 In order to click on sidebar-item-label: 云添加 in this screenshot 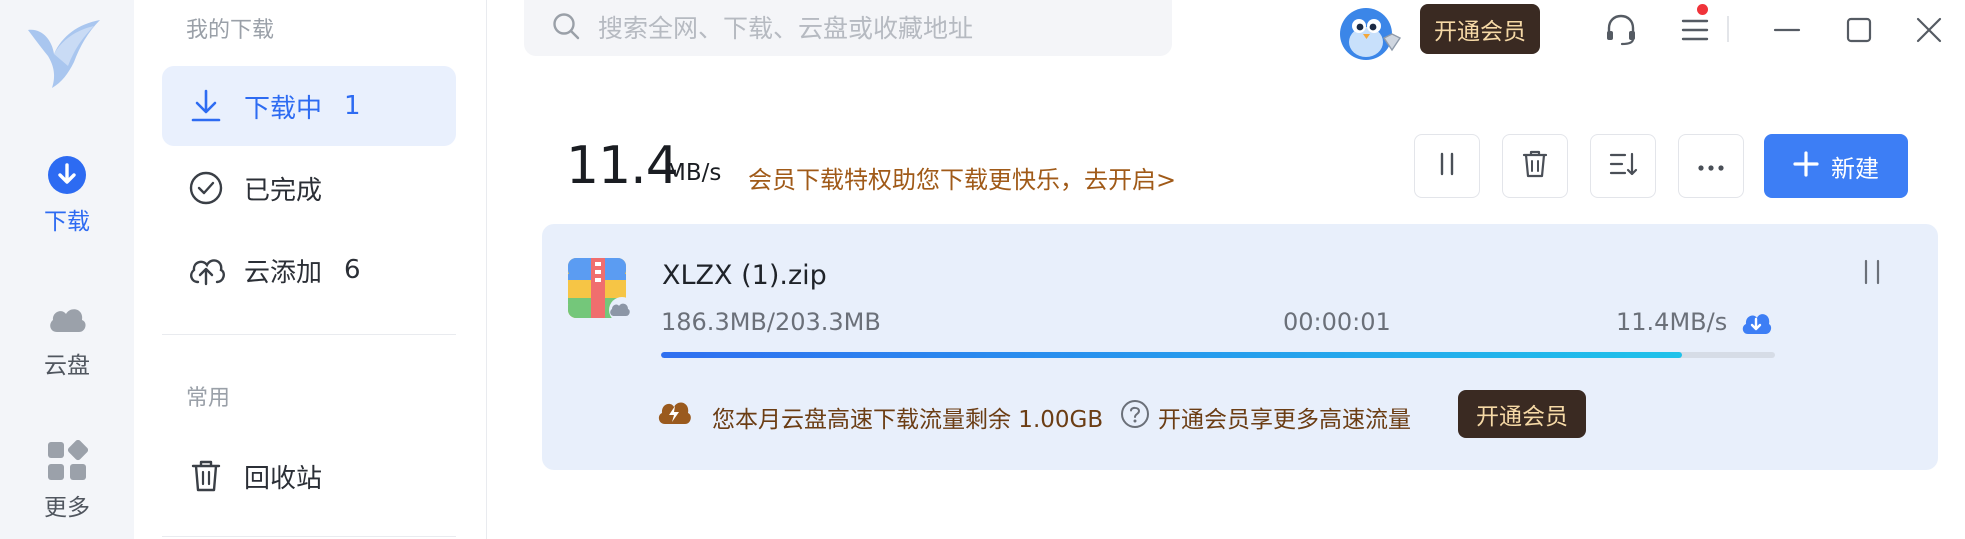, I will do `click(283, 272)`.